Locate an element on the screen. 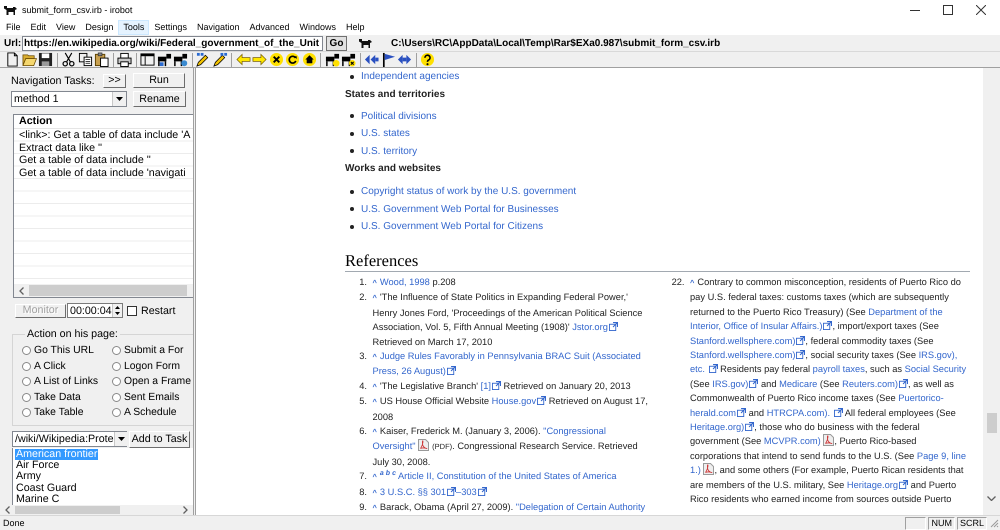  reference-link: Puertorico- is located at coordinates (921, 398).